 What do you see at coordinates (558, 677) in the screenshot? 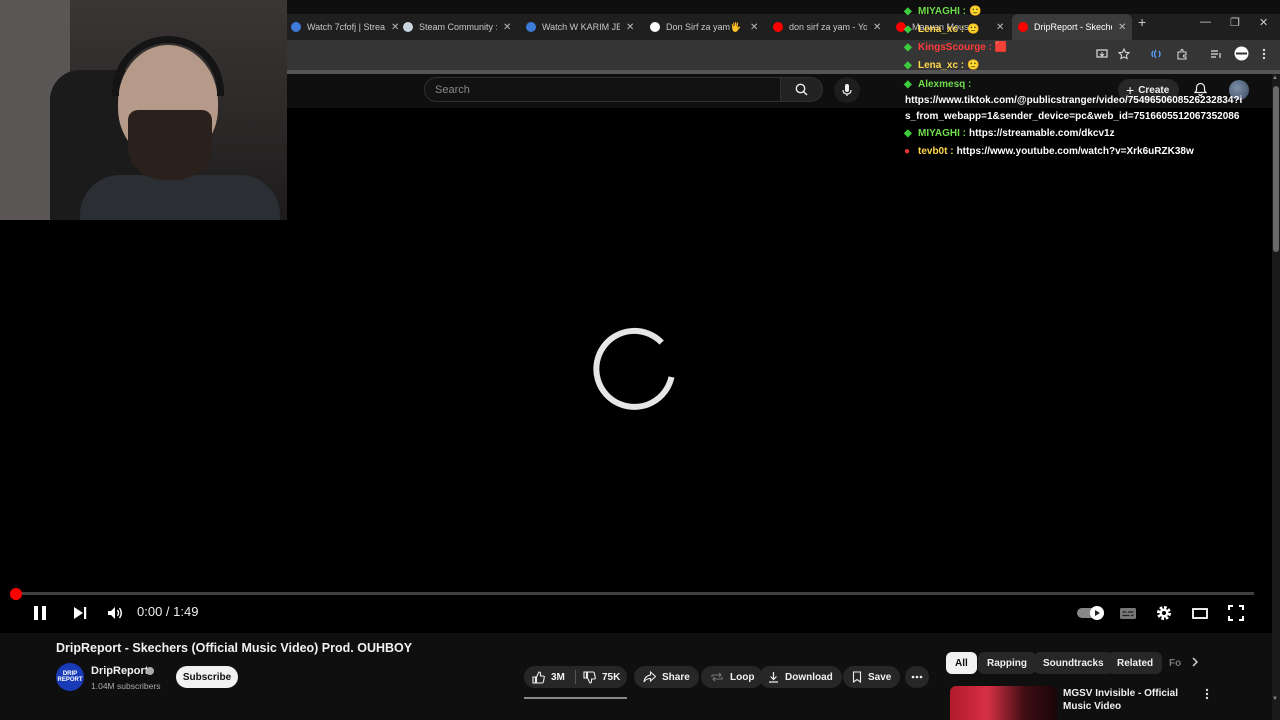
I see `like-count: 3M` at bounding box center [558, 677].